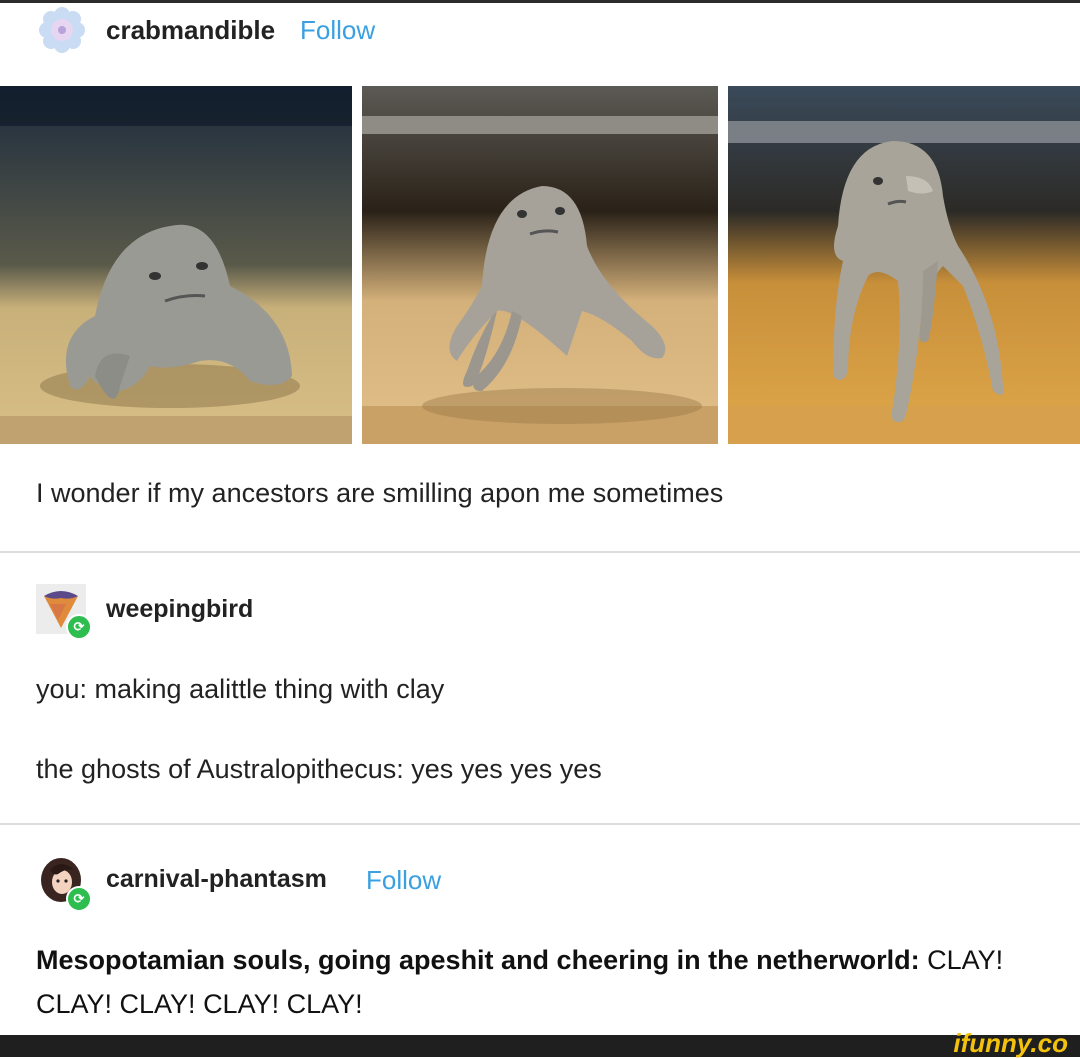 The width and height of the screenshot is (1080, 1059). Describe the element at coordinates (240, 689) in the screenshot. I see `reblog-text-line: you: making aalittle thing with clay` at that location.